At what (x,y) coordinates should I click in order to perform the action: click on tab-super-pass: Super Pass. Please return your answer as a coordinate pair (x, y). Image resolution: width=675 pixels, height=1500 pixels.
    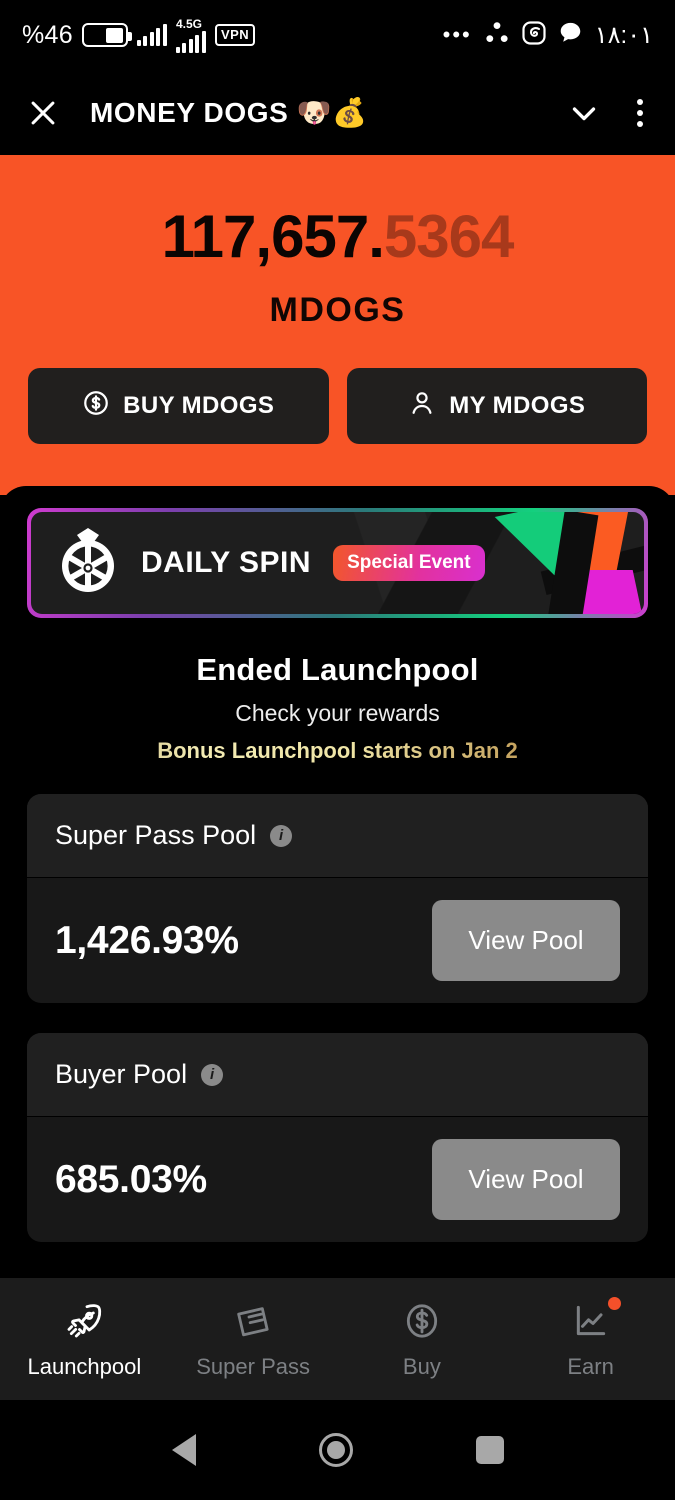
    Looking at the image, I should click on (253, 1339).